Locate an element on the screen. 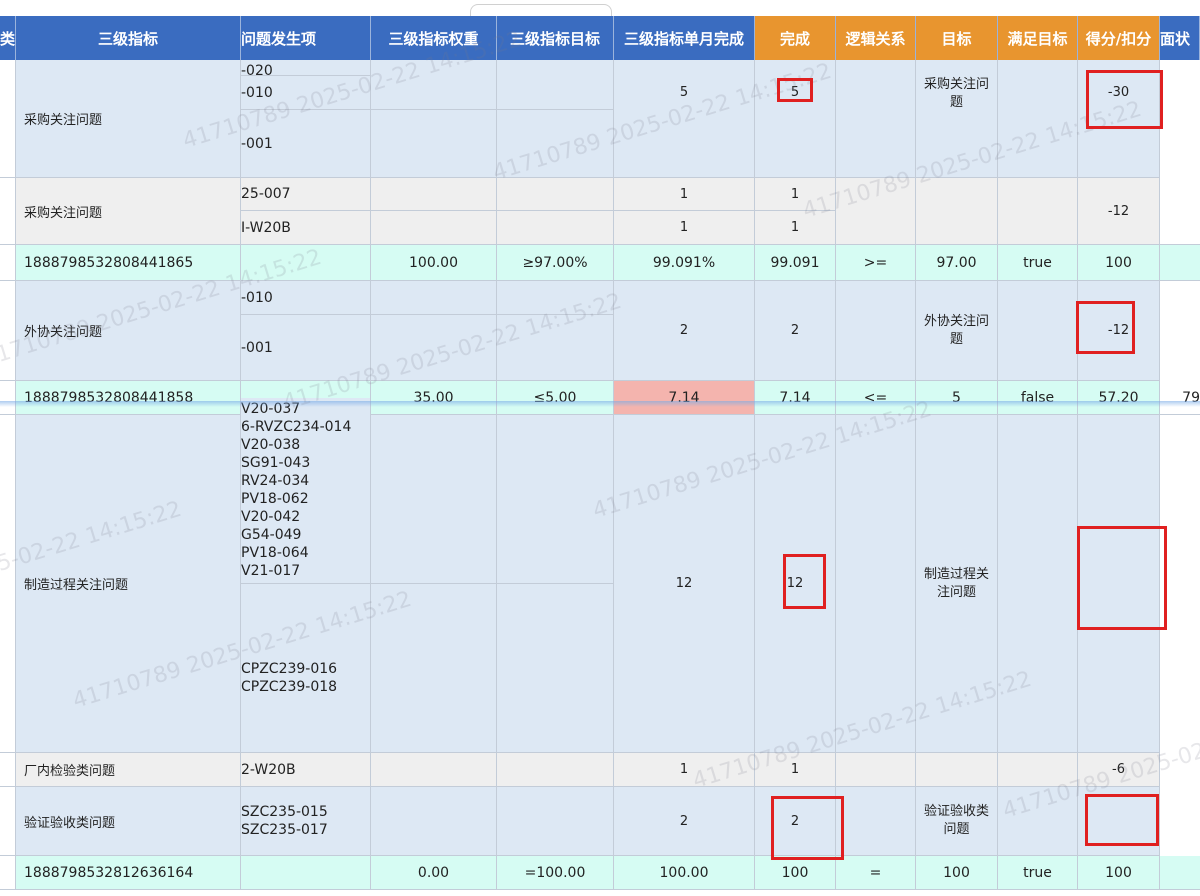  goal-cell: ≤5.00 is located at coordinates (555, 398).